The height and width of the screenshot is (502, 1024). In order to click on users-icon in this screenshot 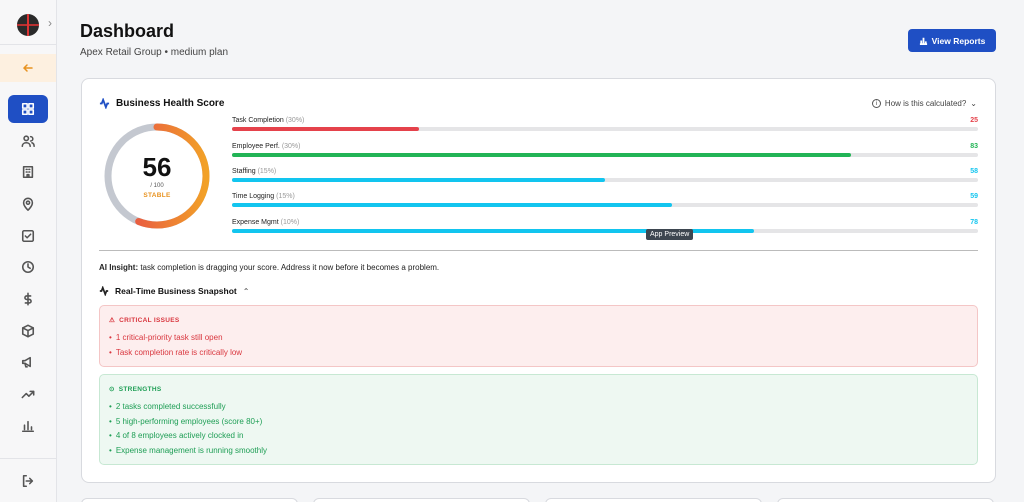, I will do `click(28, 141)`.